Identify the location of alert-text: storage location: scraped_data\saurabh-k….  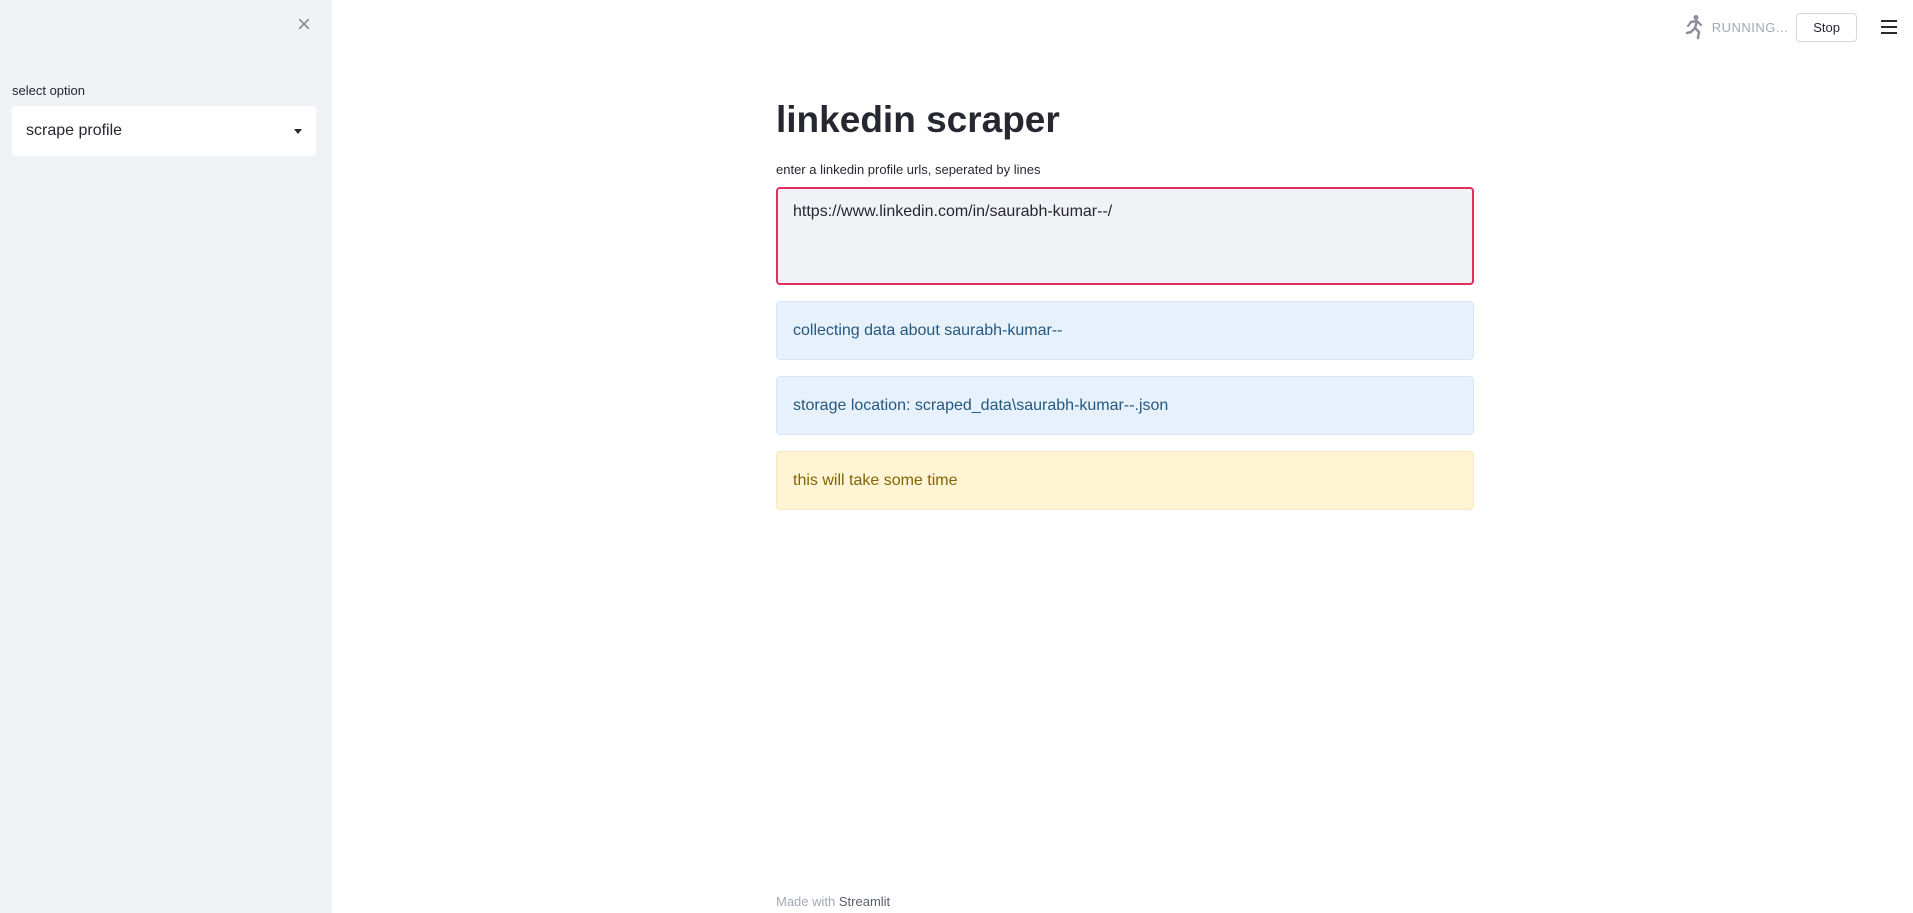
(981, 405).